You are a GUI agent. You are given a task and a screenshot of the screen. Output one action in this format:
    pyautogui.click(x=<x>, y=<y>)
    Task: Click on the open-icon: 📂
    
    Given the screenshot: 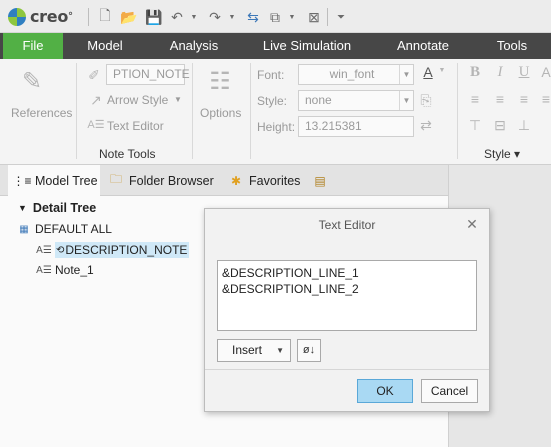 What is the action you would take?
    pyautogui.click(x=129, y=17)
    